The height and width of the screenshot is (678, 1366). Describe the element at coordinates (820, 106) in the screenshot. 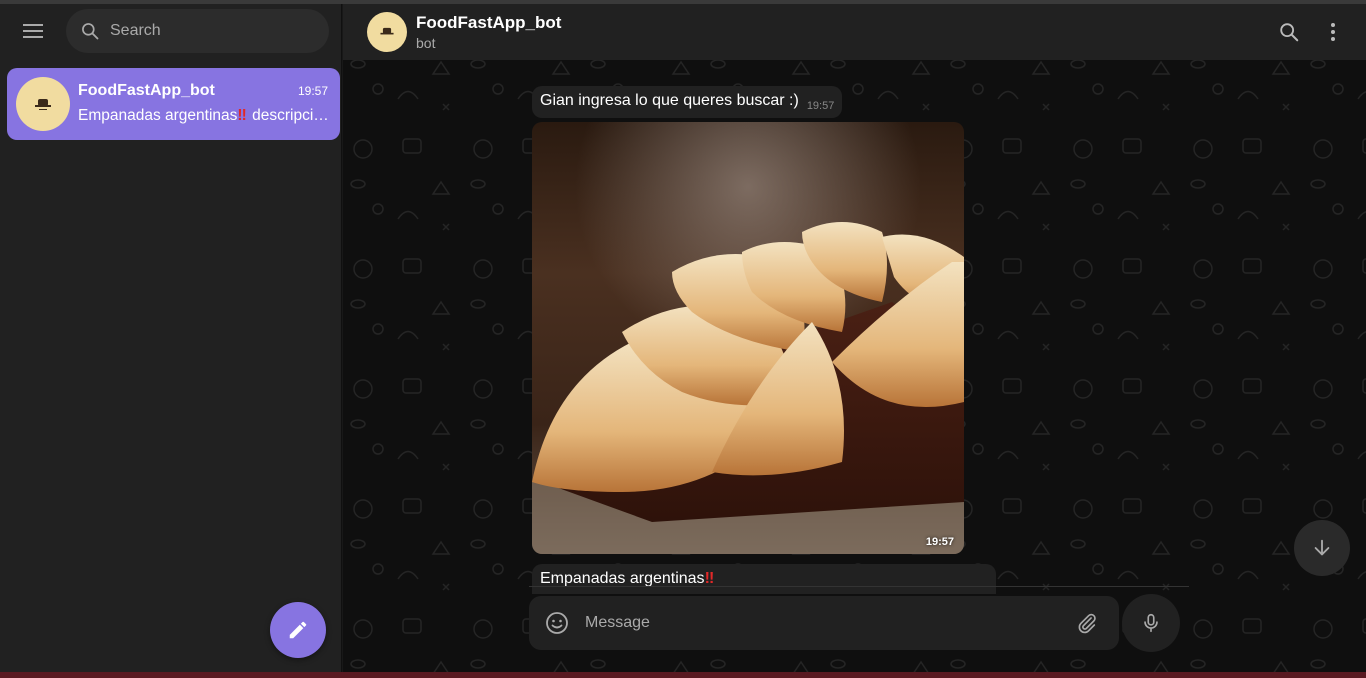

I see `message-time: 19:57` at that location.